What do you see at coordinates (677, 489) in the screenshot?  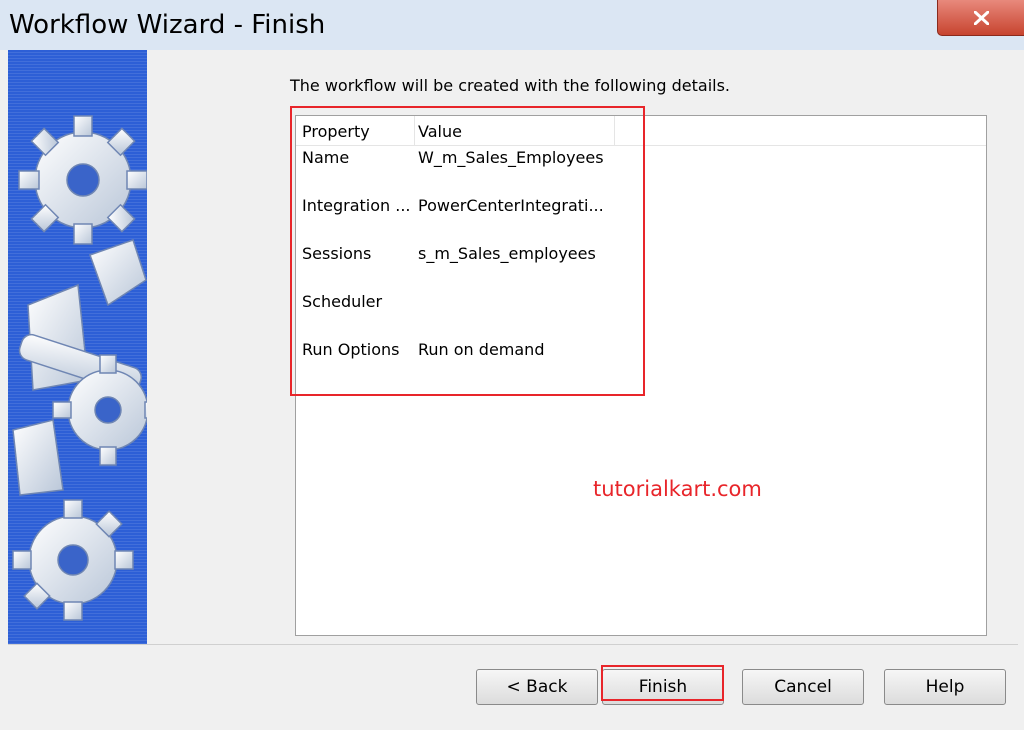 I see `watermark-text: tutorialkart.com` at bounding box center [677, 489].